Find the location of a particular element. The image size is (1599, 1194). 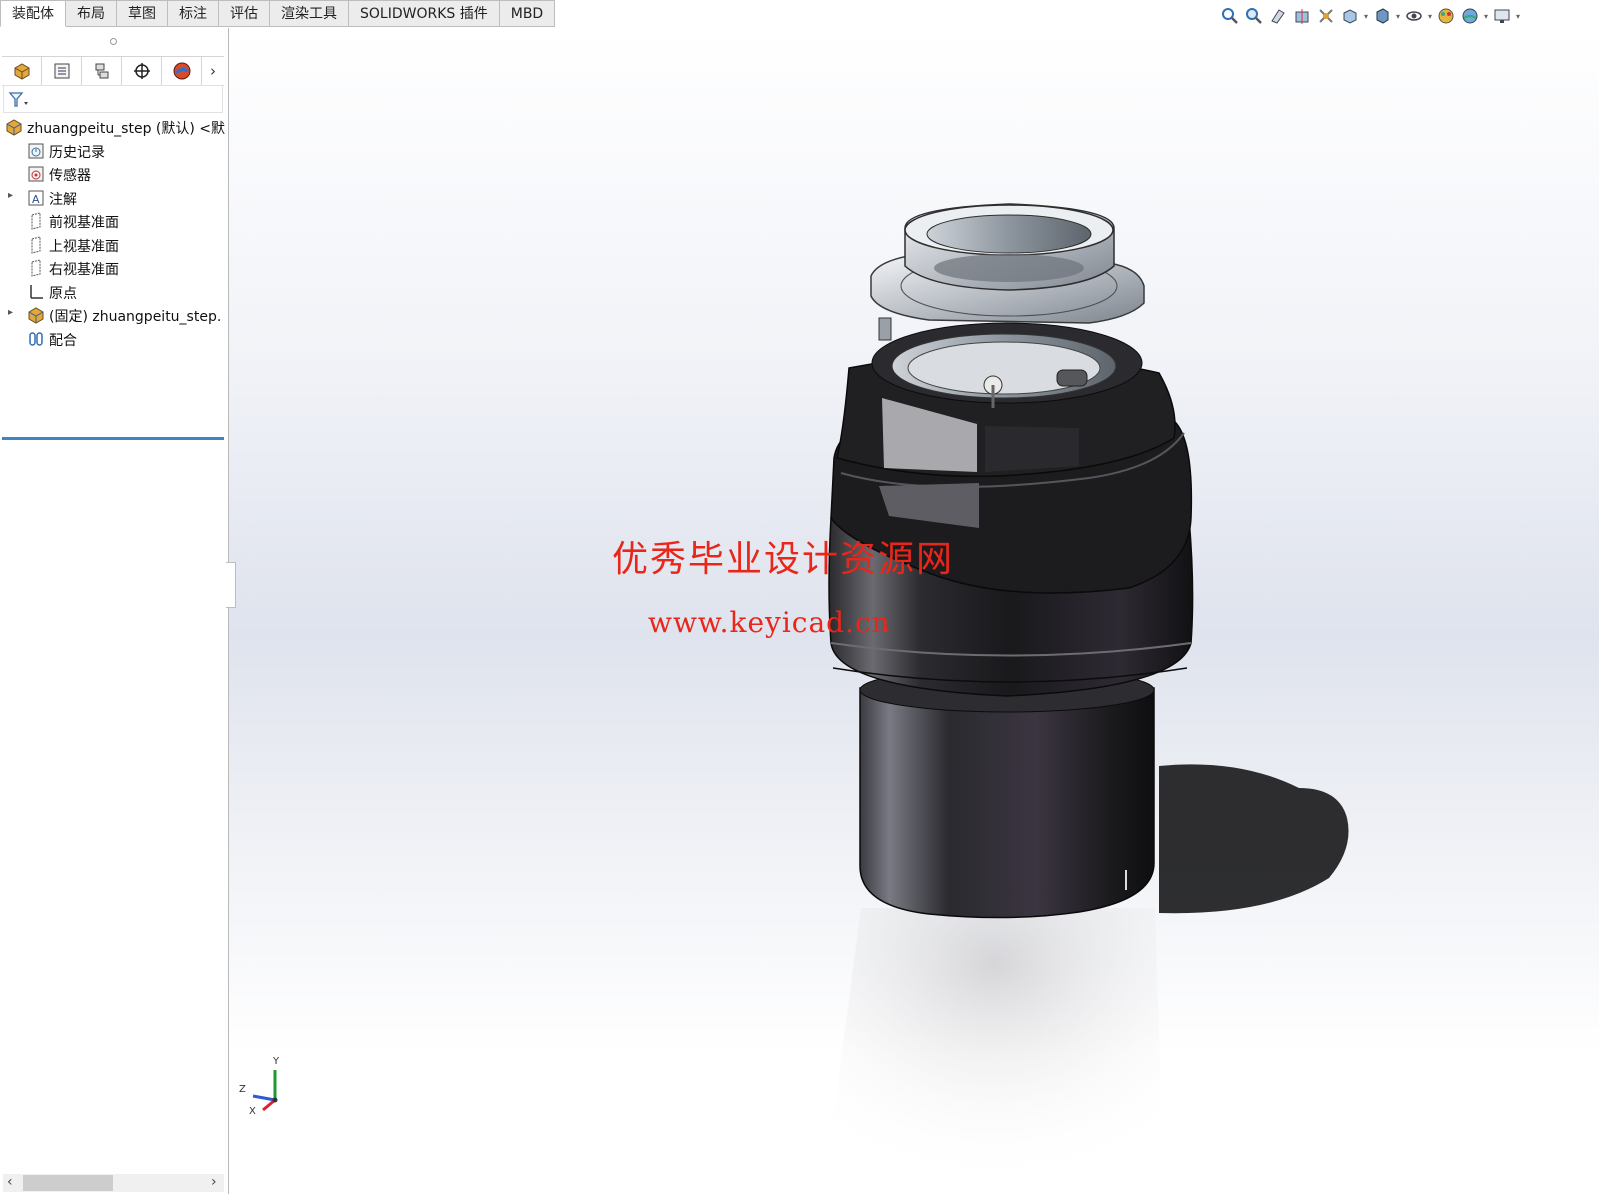

section-view-icon is located at coordinates (1302, 16).